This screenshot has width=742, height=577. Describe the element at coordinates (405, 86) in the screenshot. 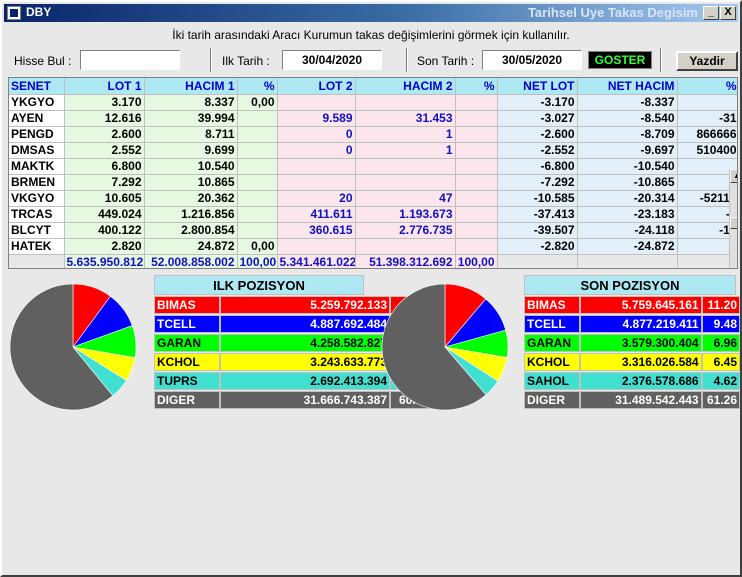

I see `col-header-hacim2: HACIM 2` at that location.